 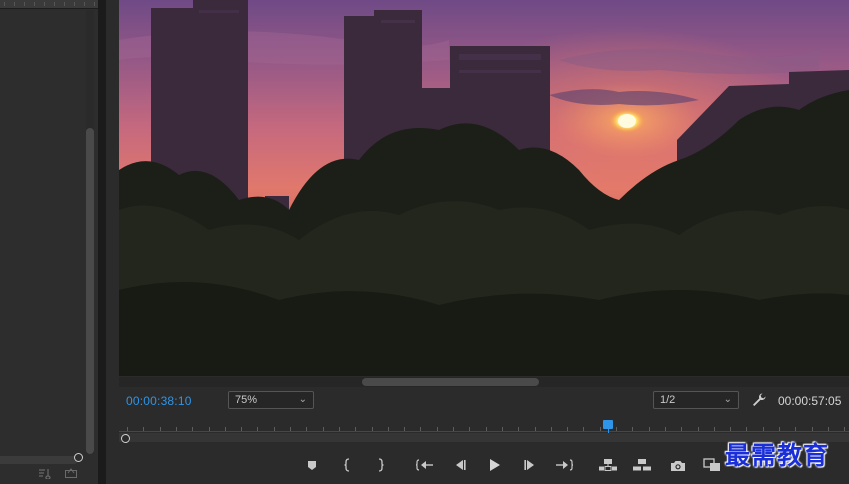 What do you see at coordinates (530, 465) in the screenshot?
I see `step-forward-icon` at bounding box center [530, 465].